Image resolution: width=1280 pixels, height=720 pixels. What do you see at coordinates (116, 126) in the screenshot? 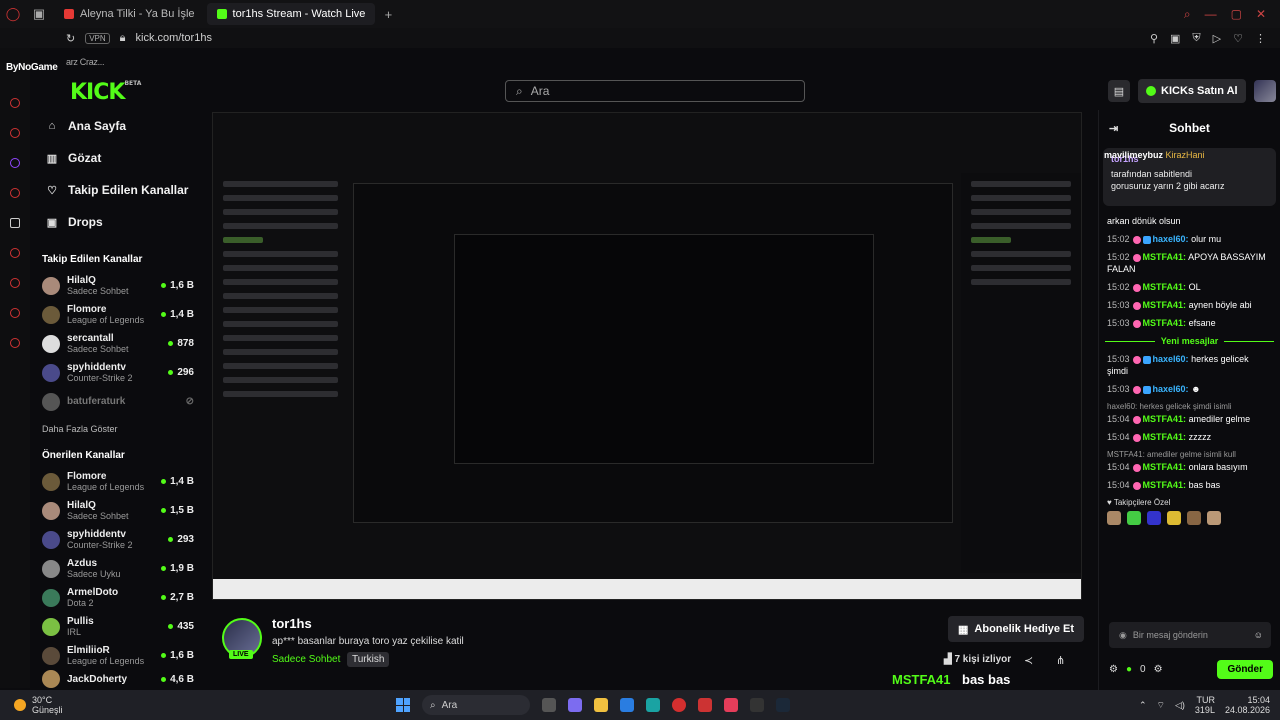
I see `nav-home: ⌂ Ana Sayfa` at bounding box center [116, 126].